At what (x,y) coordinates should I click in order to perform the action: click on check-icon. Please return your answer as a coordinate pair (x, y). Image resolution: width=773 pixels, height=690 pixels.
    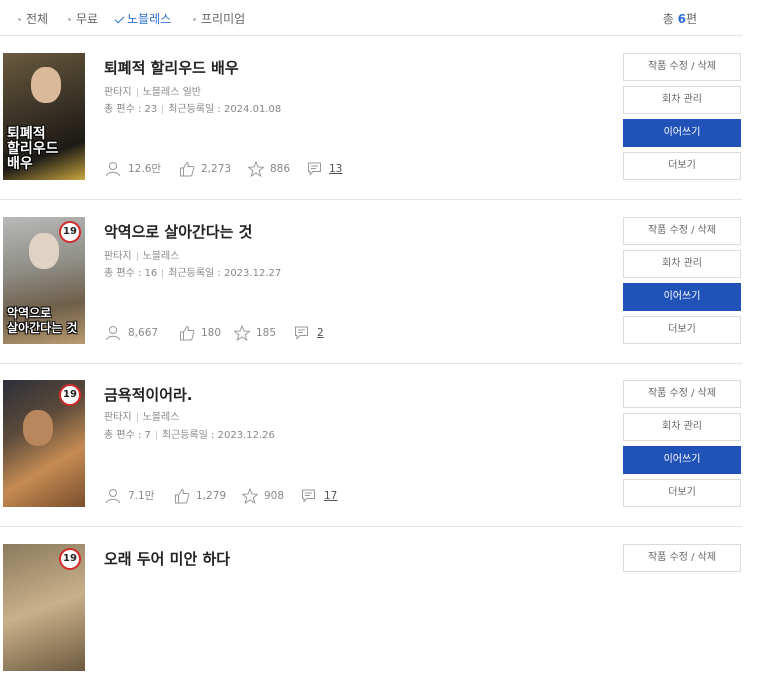
    Looking at the image, I should click on (119, 18).